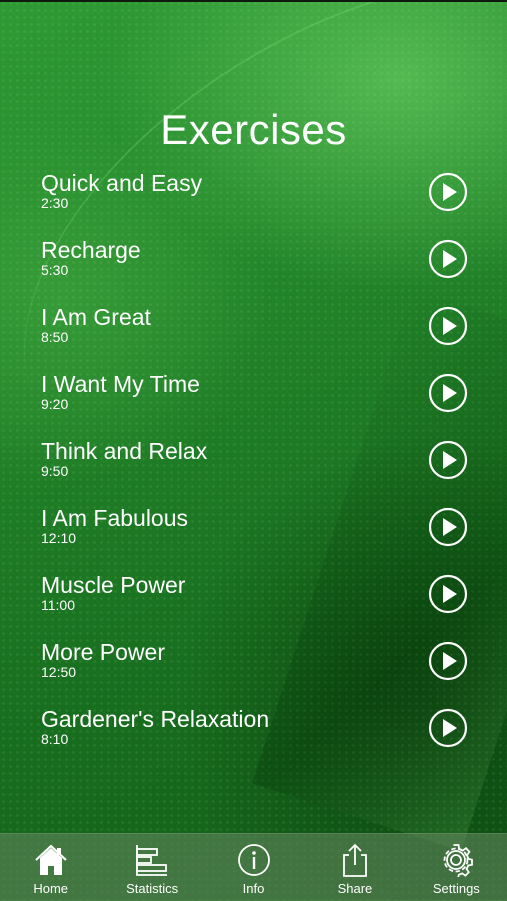  Describe the element at coordinates (253, 392) in the screenshot. I see `exercise-row: I Want My Time 9:20` at that location.